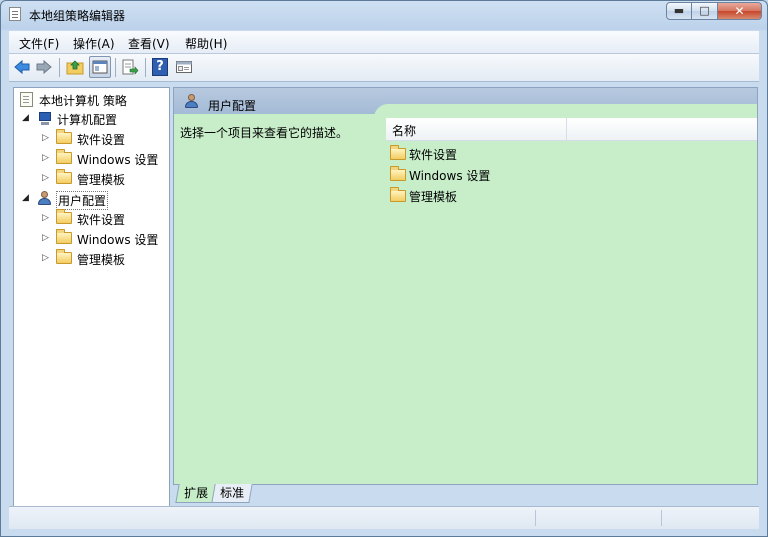 The image size is (768, 537). I want to click on tab-standard: 标准, so click(232, 493).